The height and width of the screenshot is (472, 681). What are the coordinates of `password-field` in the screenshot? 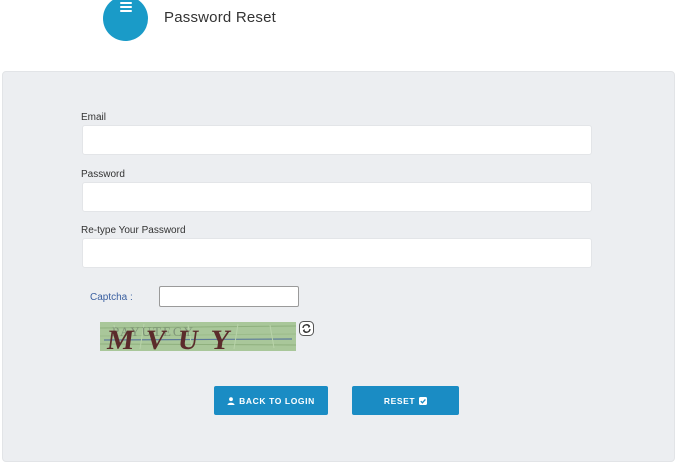 It's located at (337, 197).